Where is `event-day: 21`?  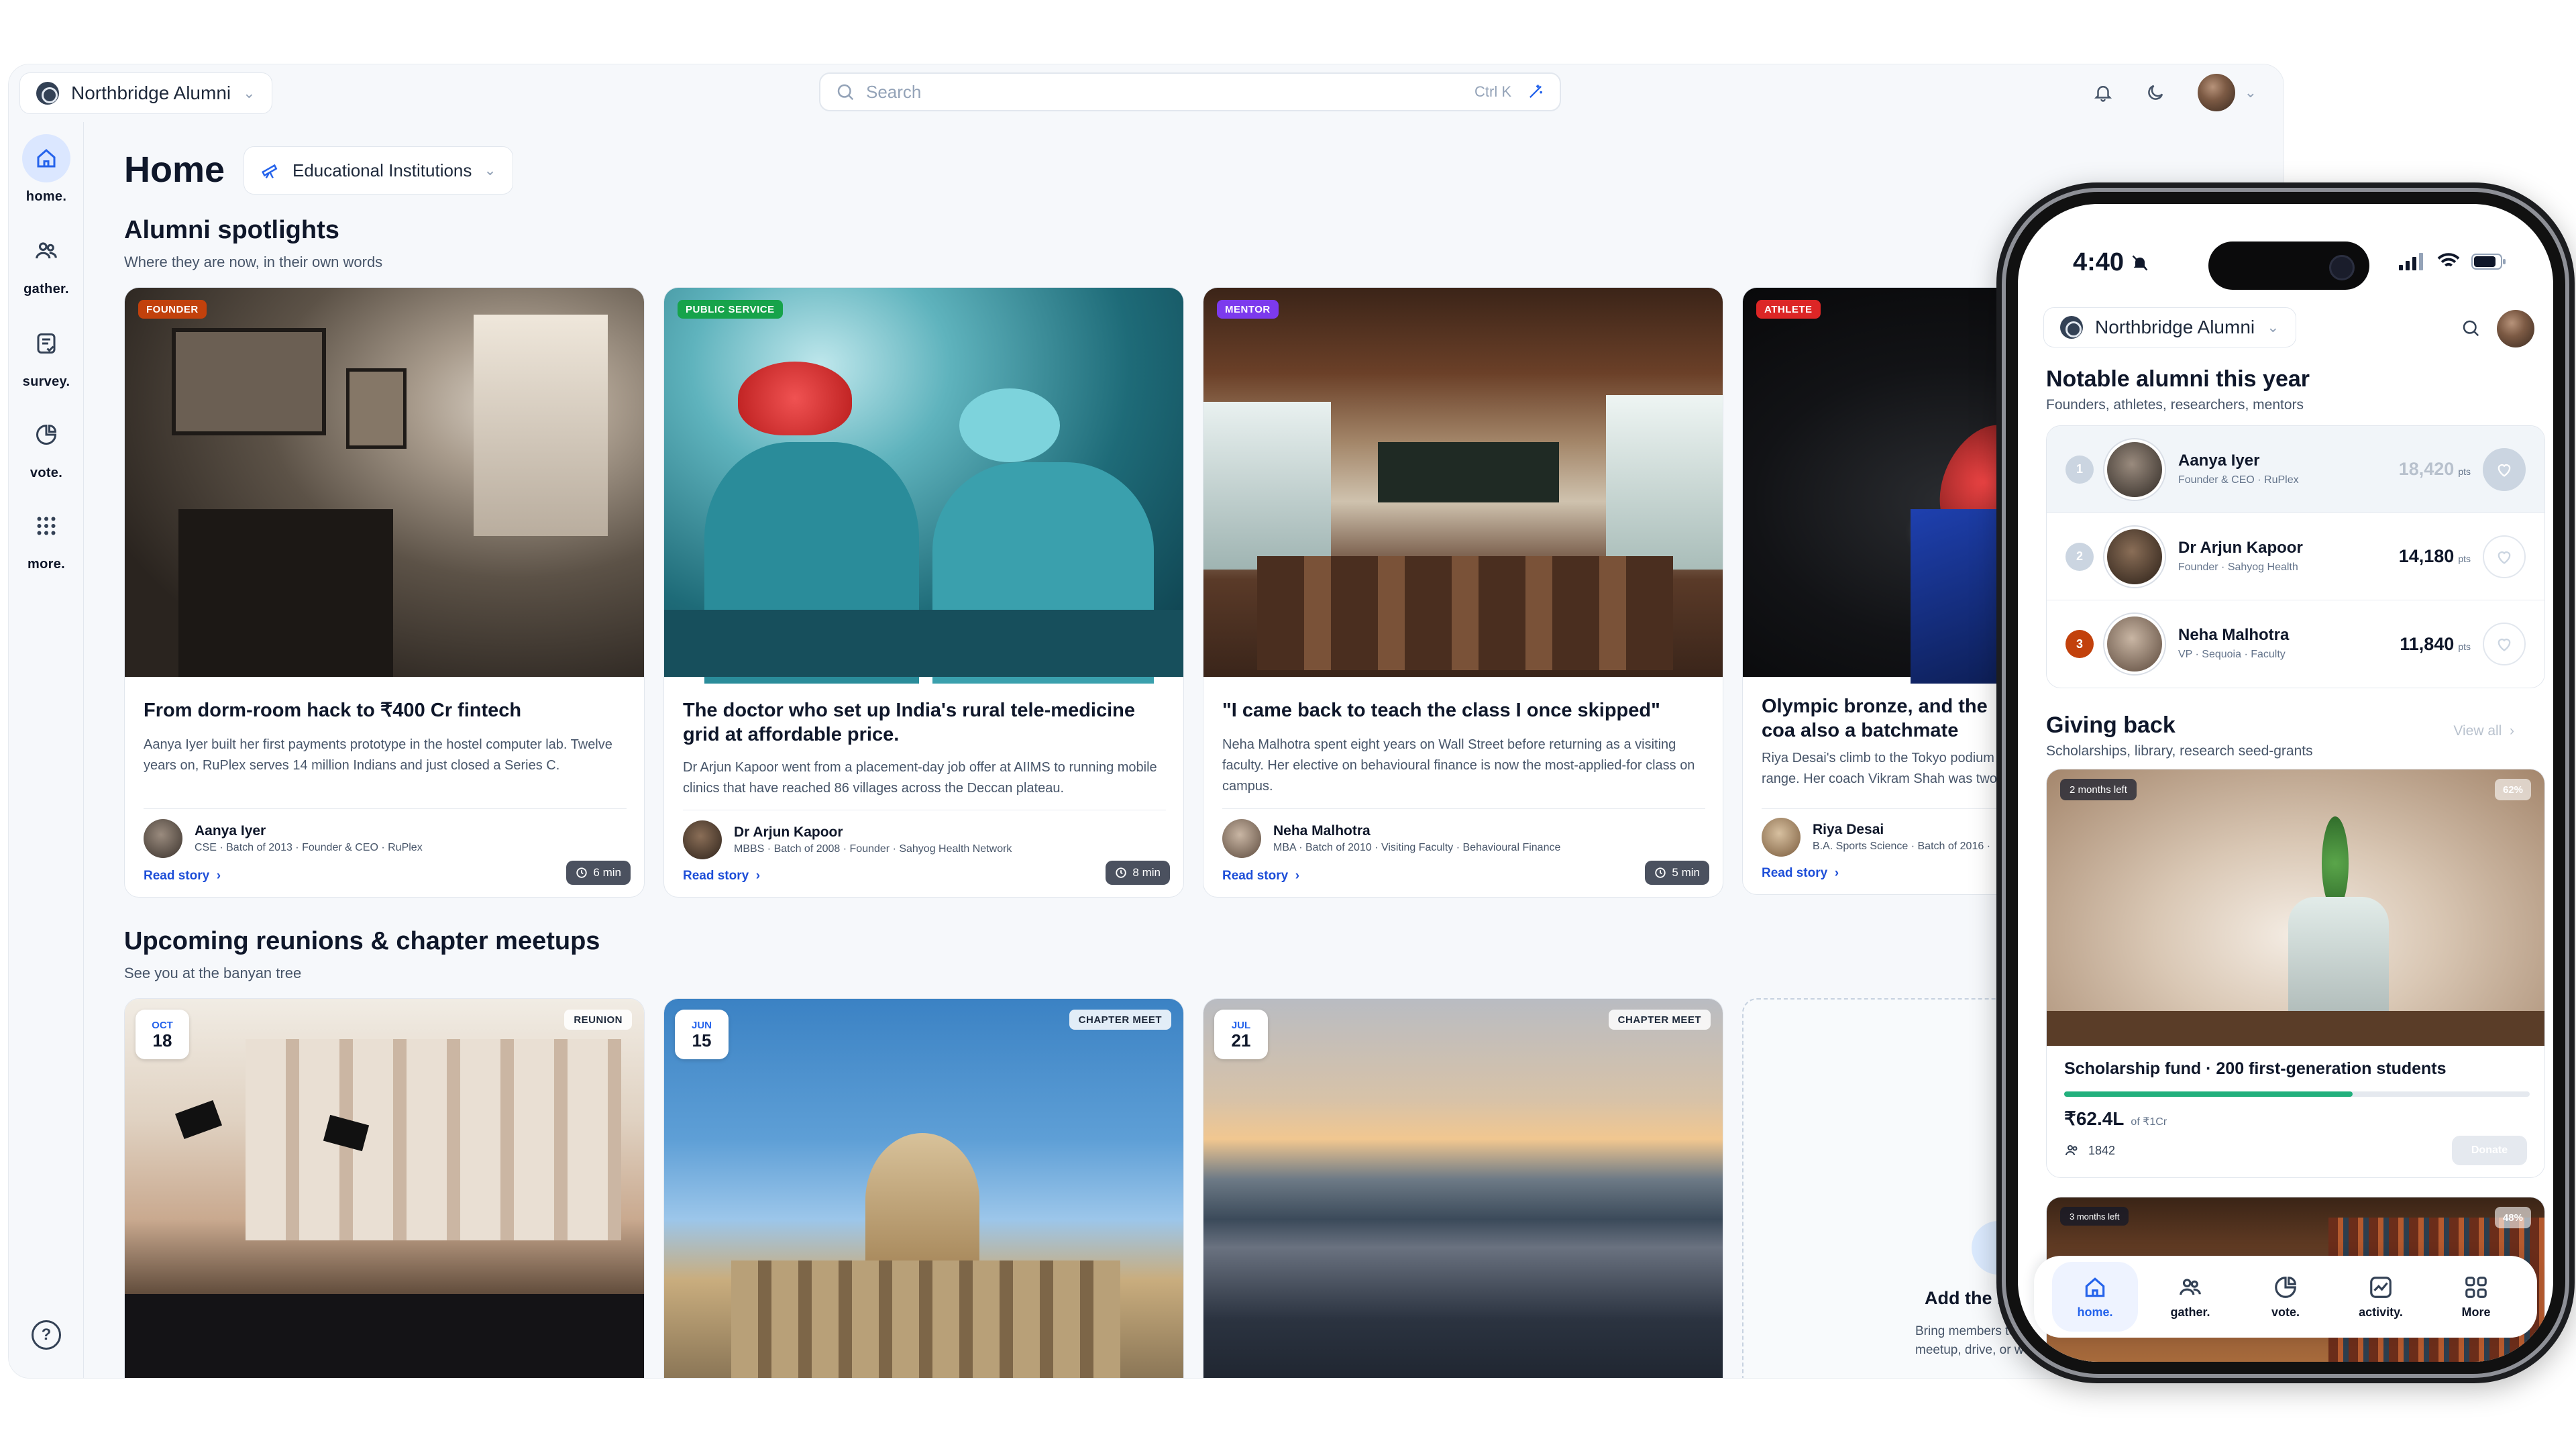 event-day: 21 is located at coordinates (1241, 1040).